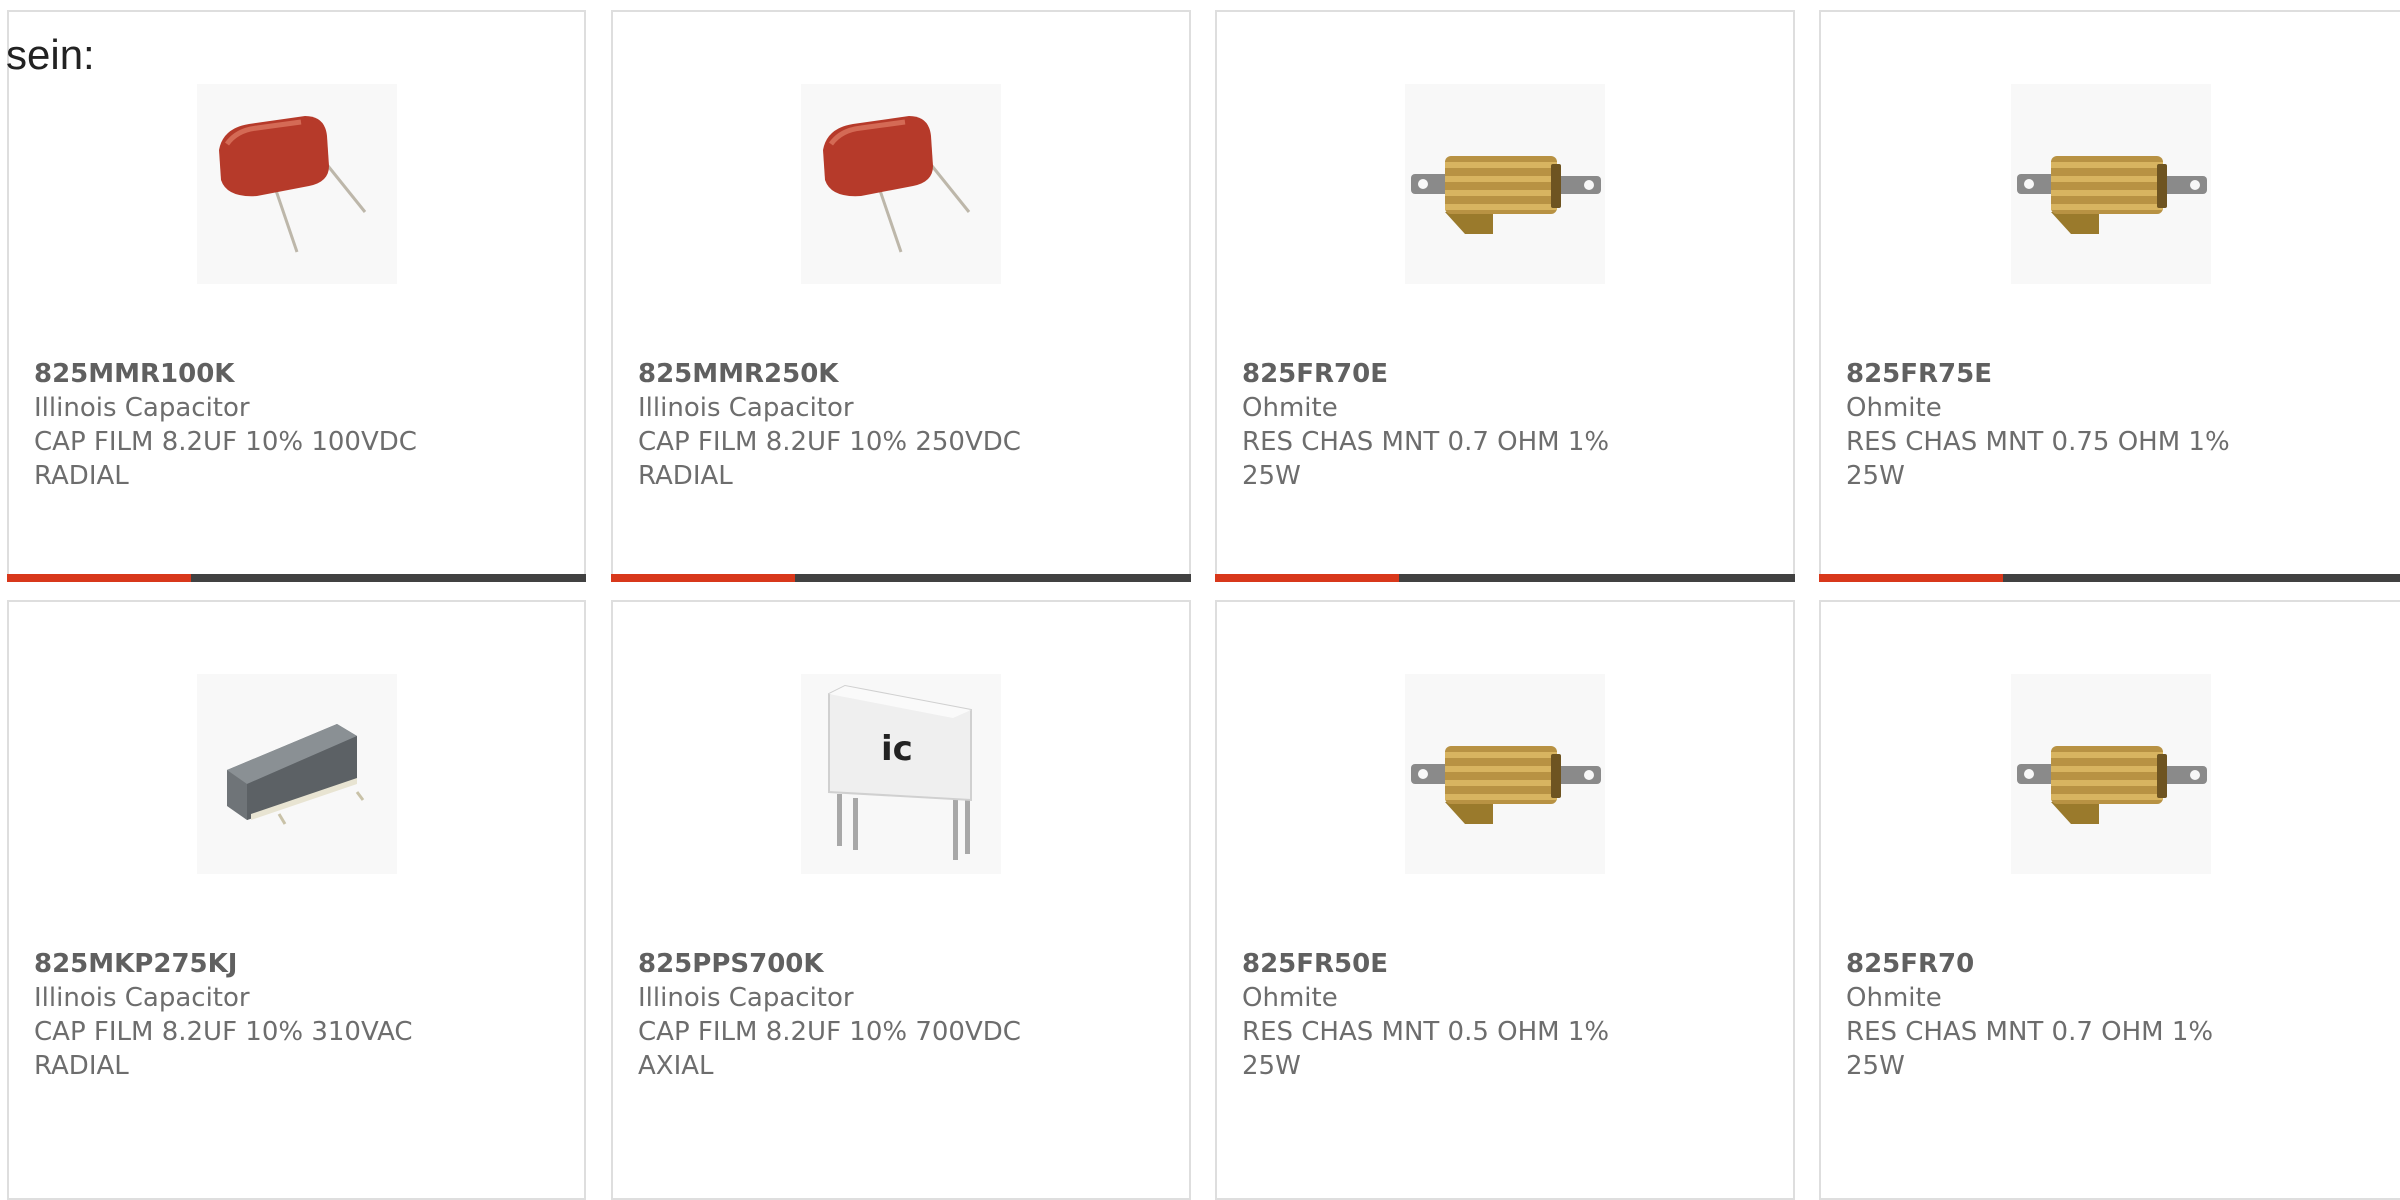  What do you see at coordinates (50, 54) in the screenshot?
I see `intro-text: sein:` at bounding box center [50, 54].